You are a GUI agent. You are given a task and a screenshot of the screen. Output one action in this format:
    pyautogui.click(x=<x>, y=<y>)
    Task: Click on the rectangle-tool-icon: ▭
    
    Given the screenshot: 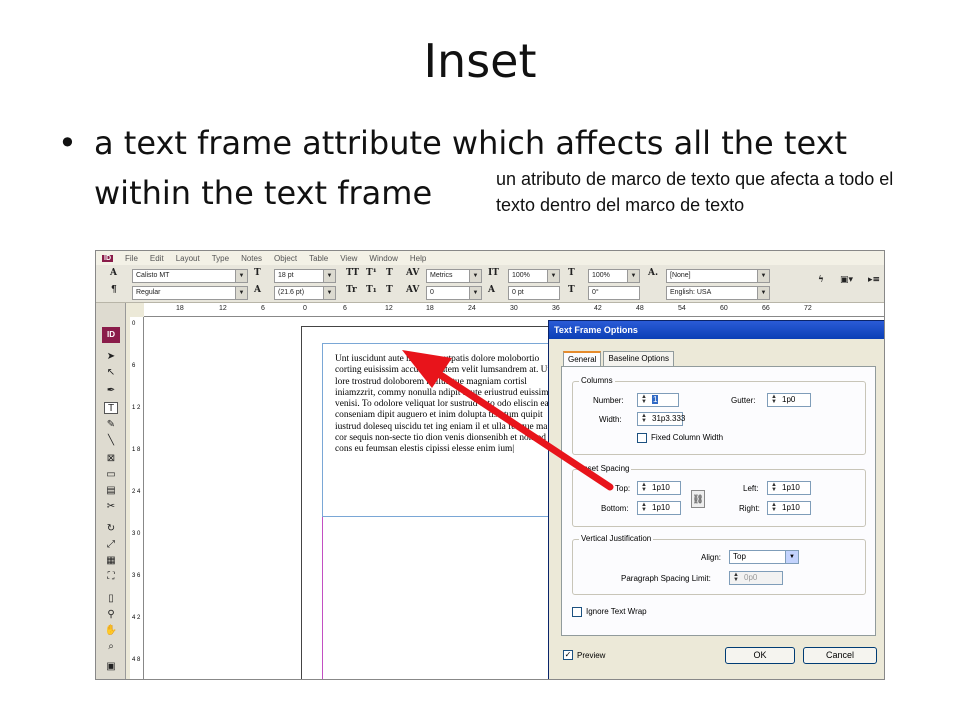 What is the action you would take?
    pyautogui.click(x=111, y=475)
    